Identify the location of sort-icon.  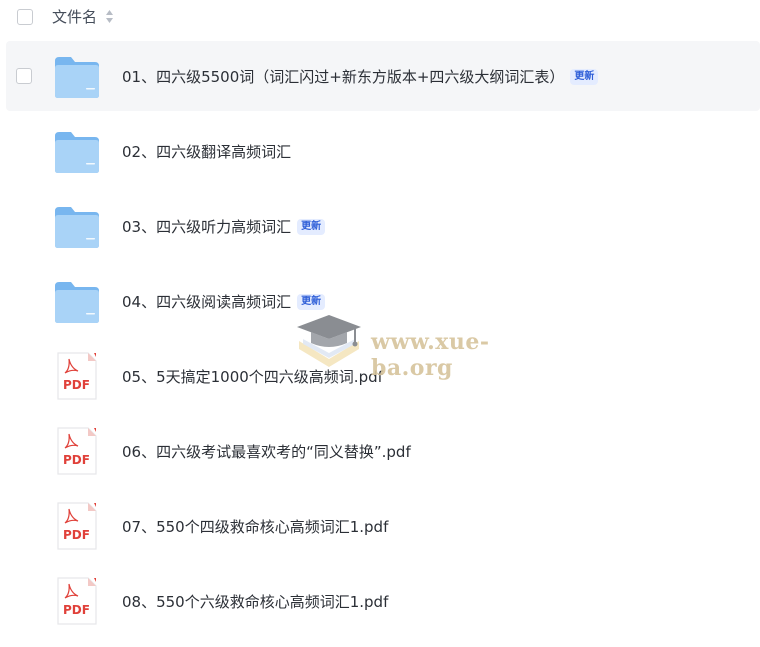
(109, 16).